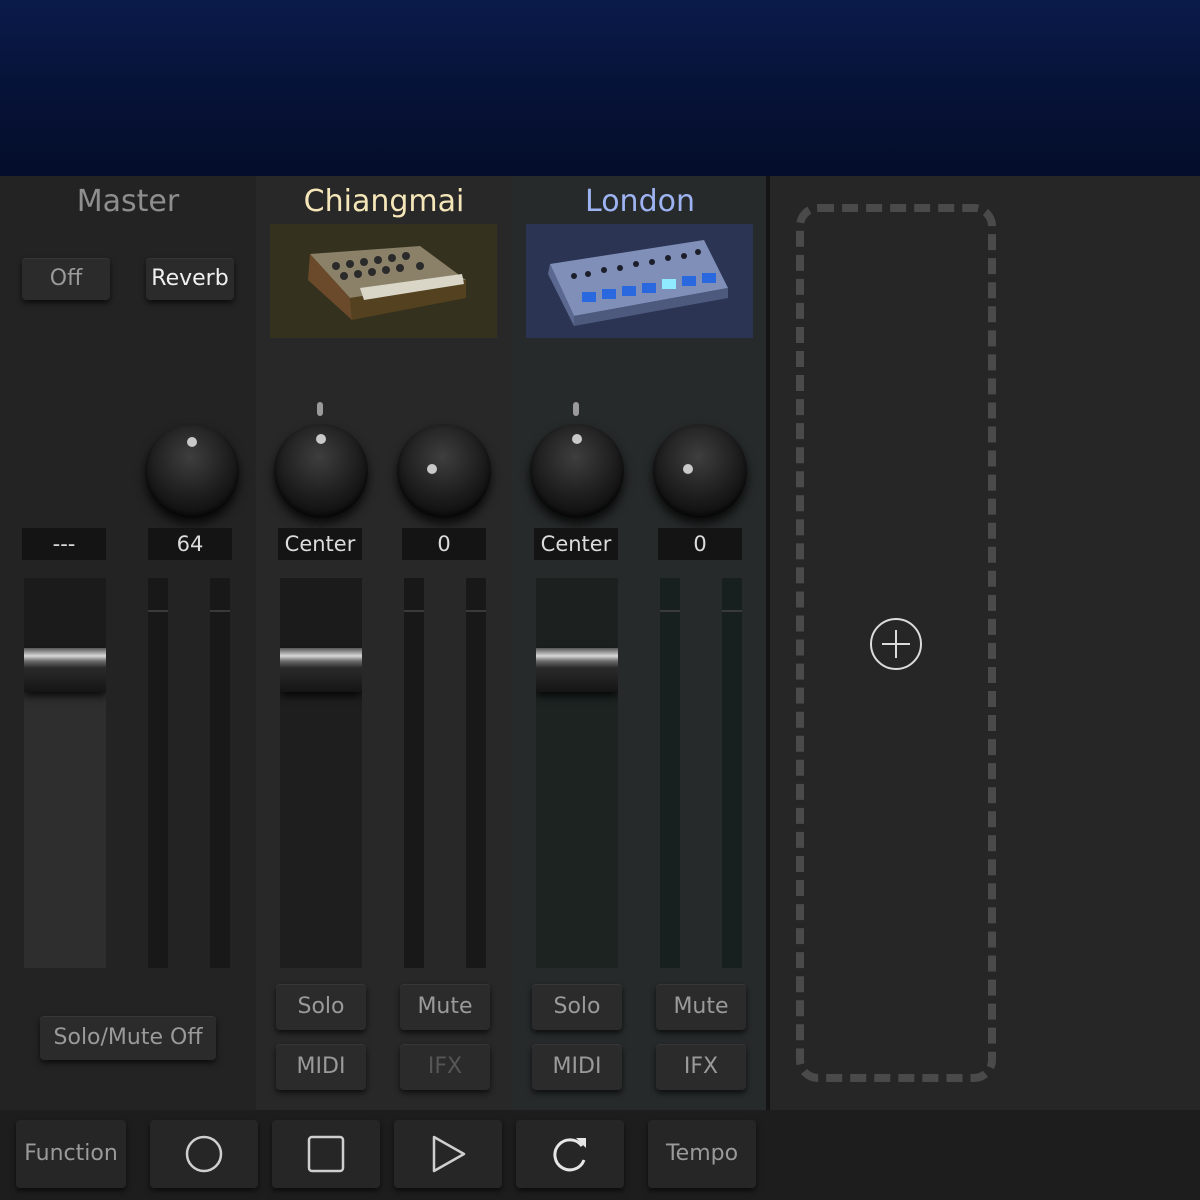 The image size is (1200, 1200). I want to click on transport-toolbar: Function Tempo, so click(600, 1155).